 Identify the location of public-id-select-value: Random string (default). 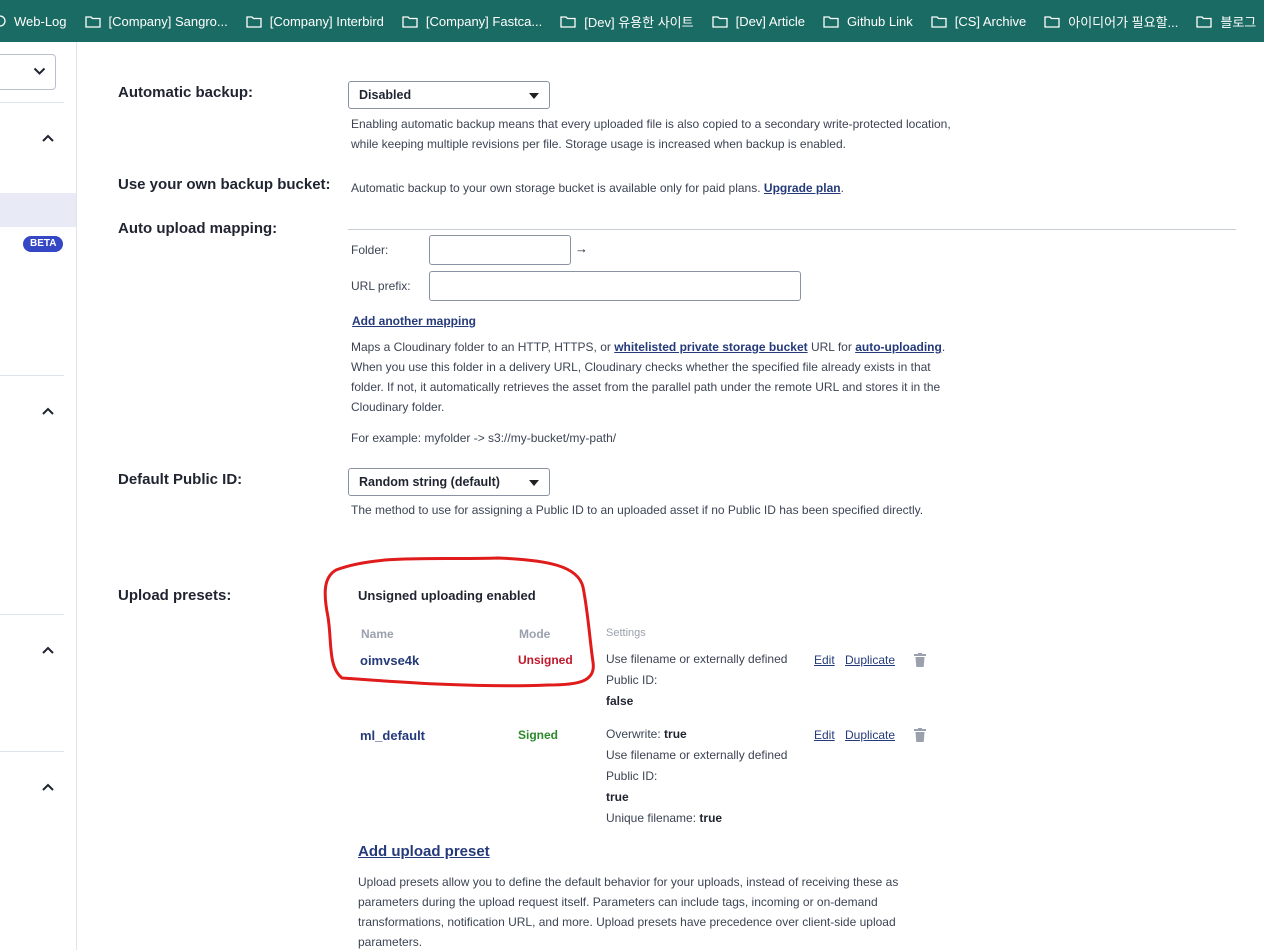
(429, 482).